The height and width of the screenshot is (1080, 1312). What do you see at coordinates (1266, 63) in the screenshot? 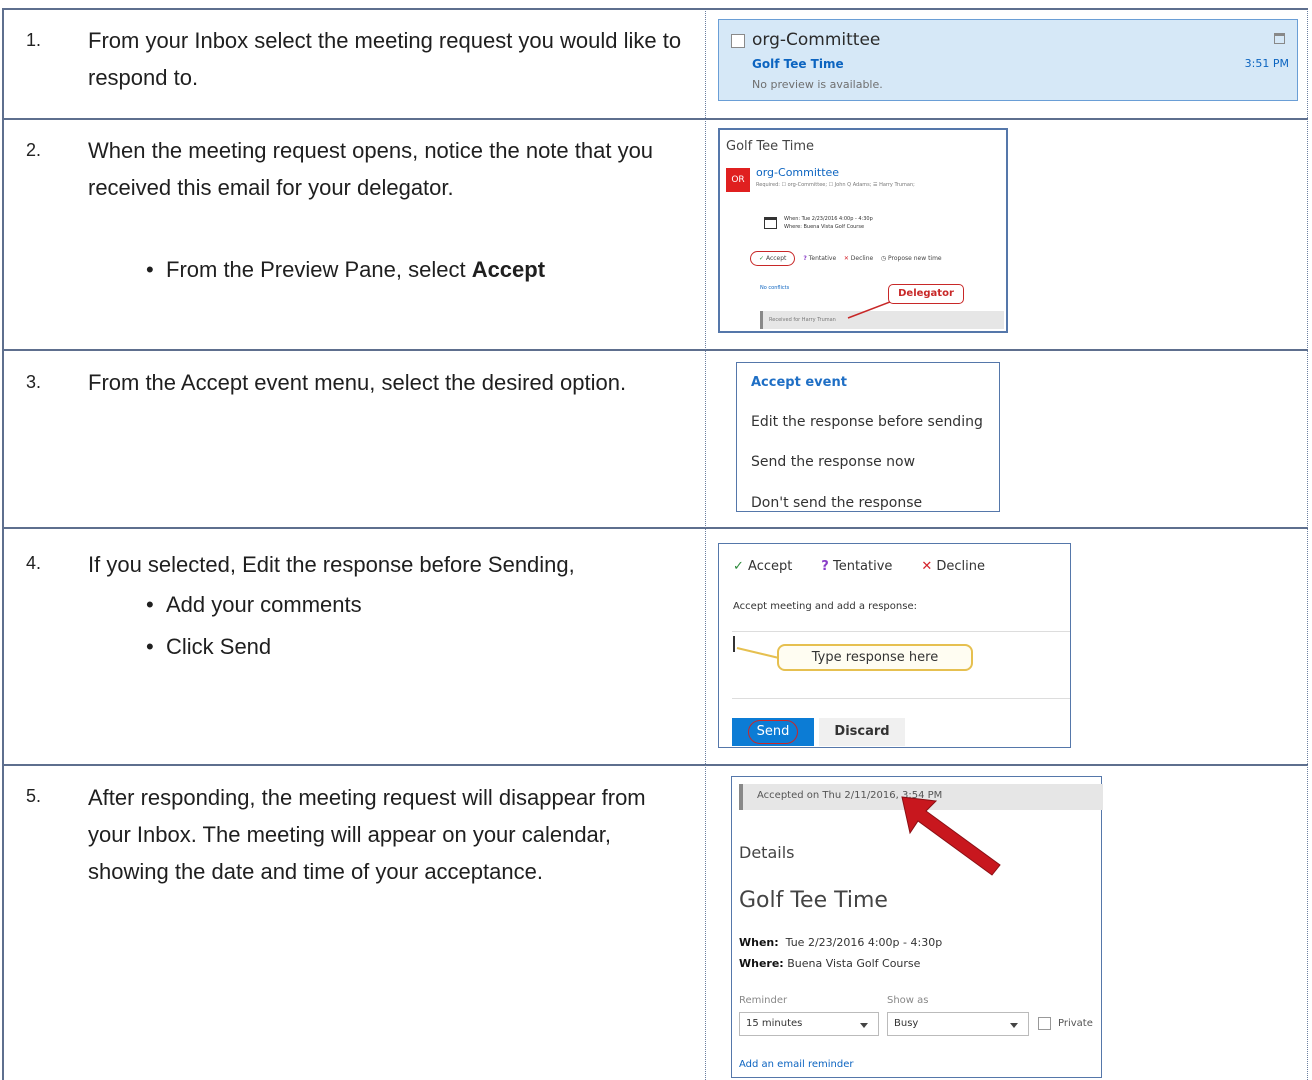
I see `message-time: 3:51 PM` at bounding box center [1266, 63].